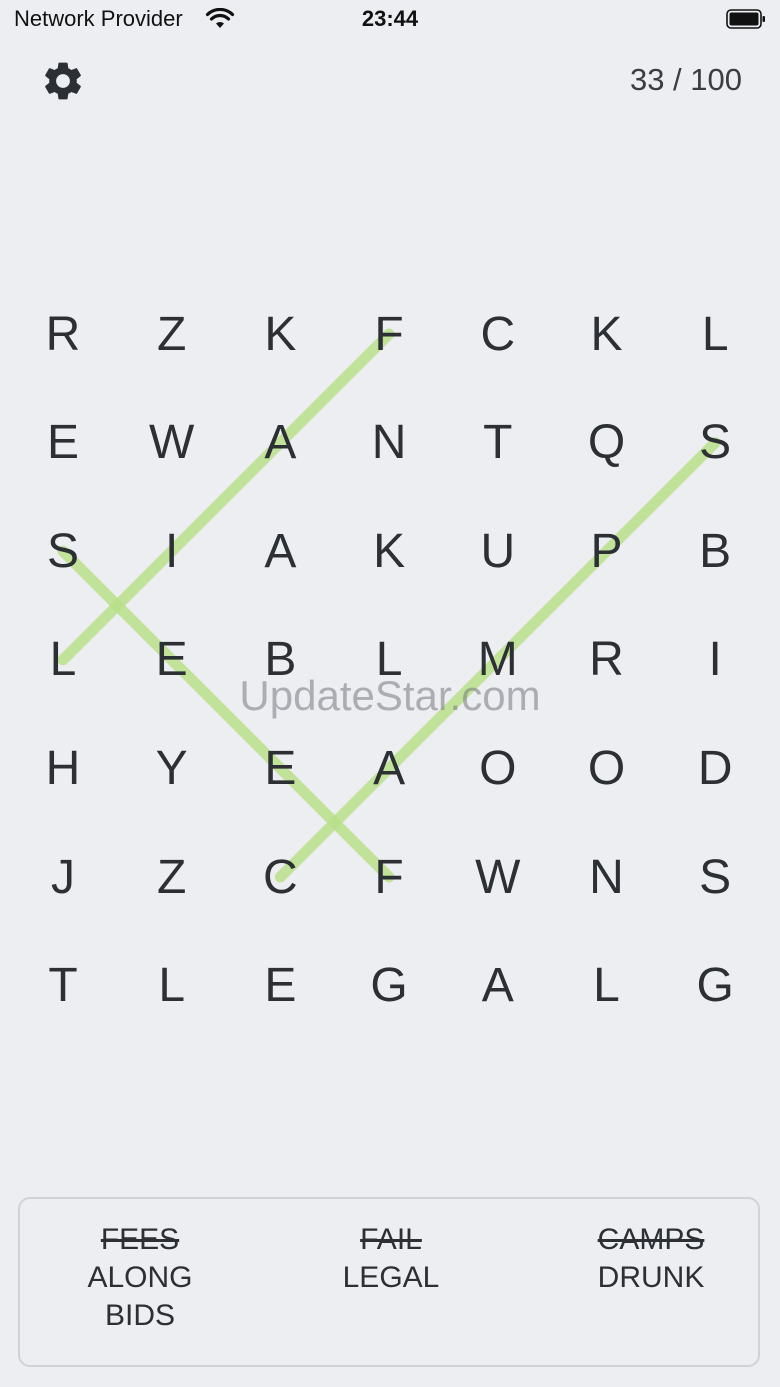 The image size is (780, 1387). I want to click on level-progress: 33 / 100, so click(685, 79).